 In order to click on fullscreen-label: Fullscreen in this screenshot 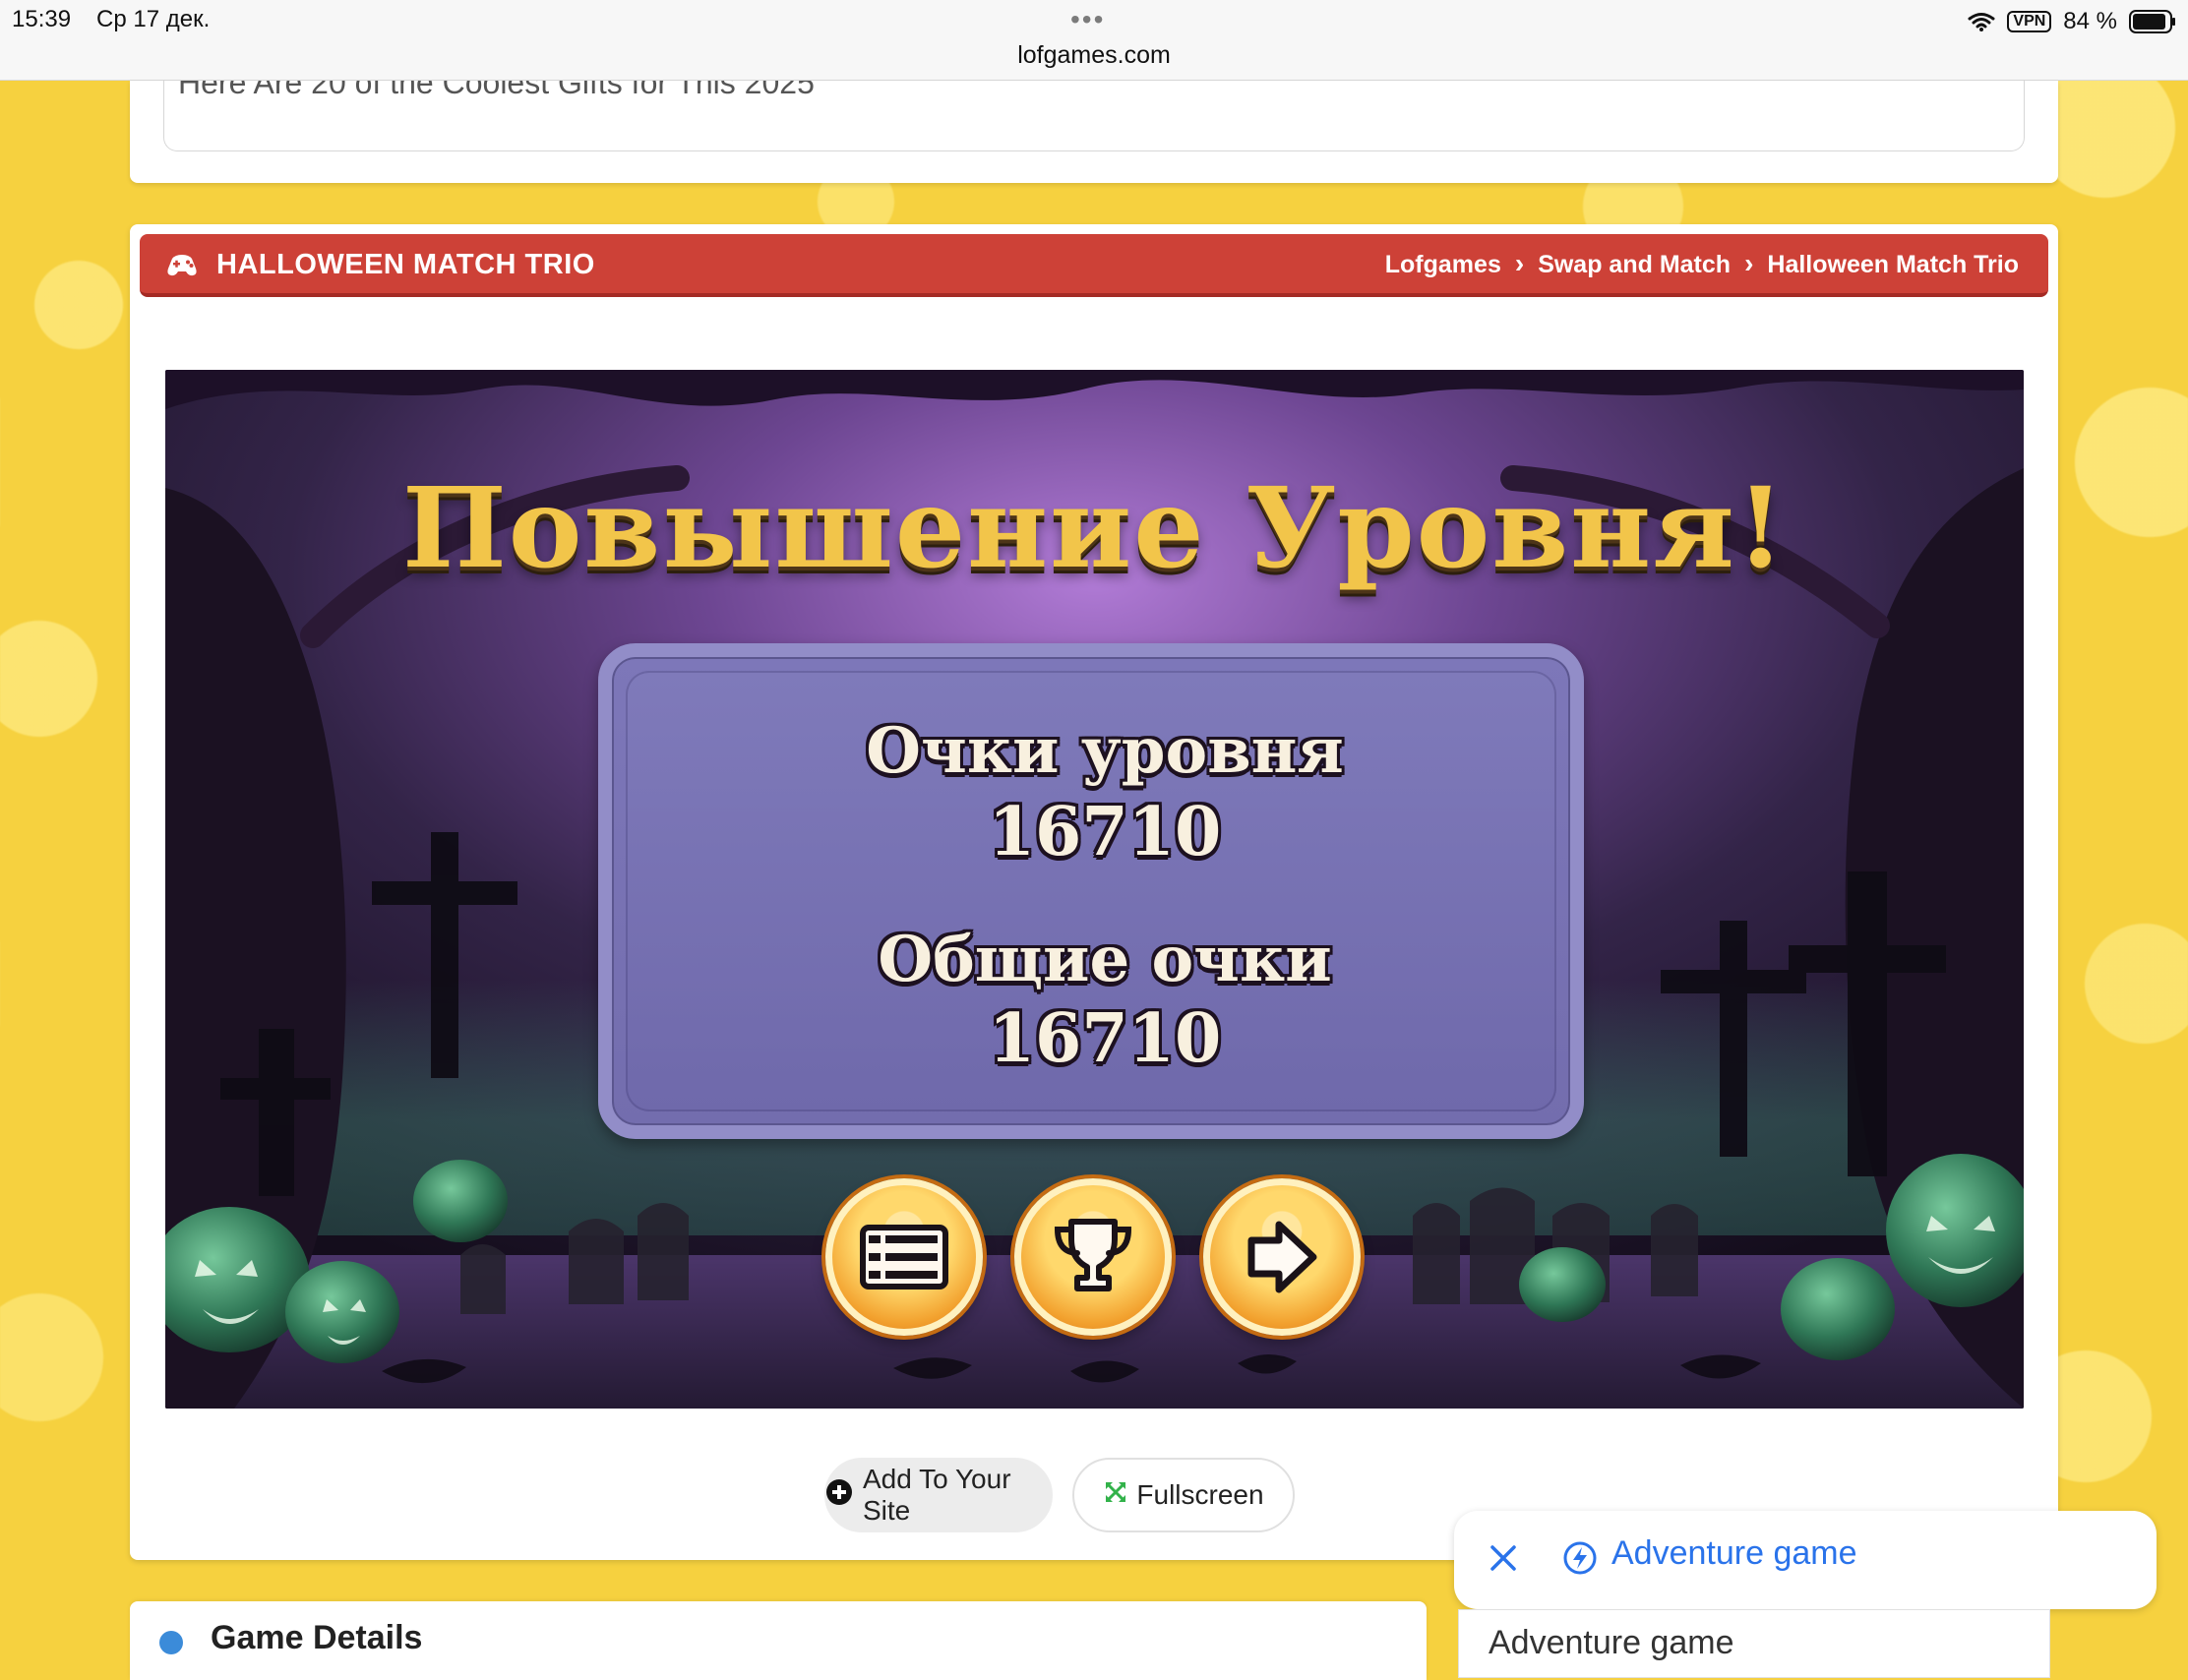, I will do `click(1200, 1494)`.